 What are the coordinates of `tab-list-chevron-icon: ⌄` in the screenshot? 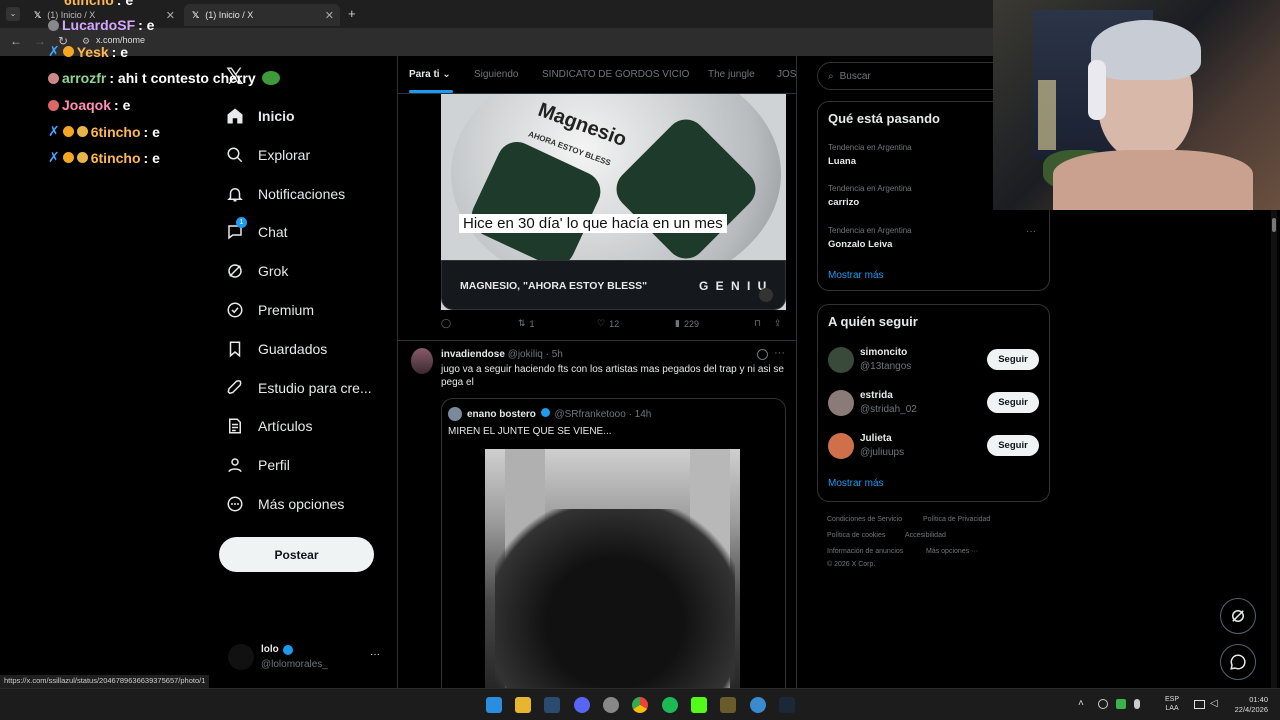 It's located at (13, 14).